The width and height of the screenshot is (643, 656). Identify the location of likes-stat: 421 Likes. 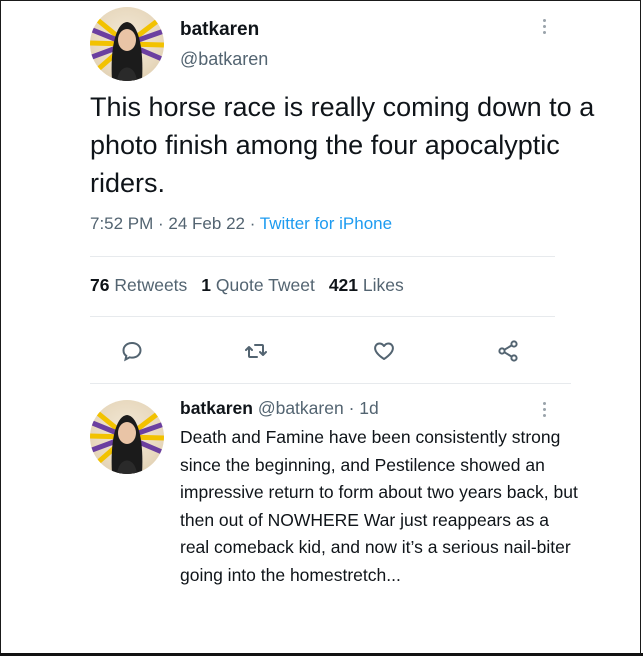
(366, 285).